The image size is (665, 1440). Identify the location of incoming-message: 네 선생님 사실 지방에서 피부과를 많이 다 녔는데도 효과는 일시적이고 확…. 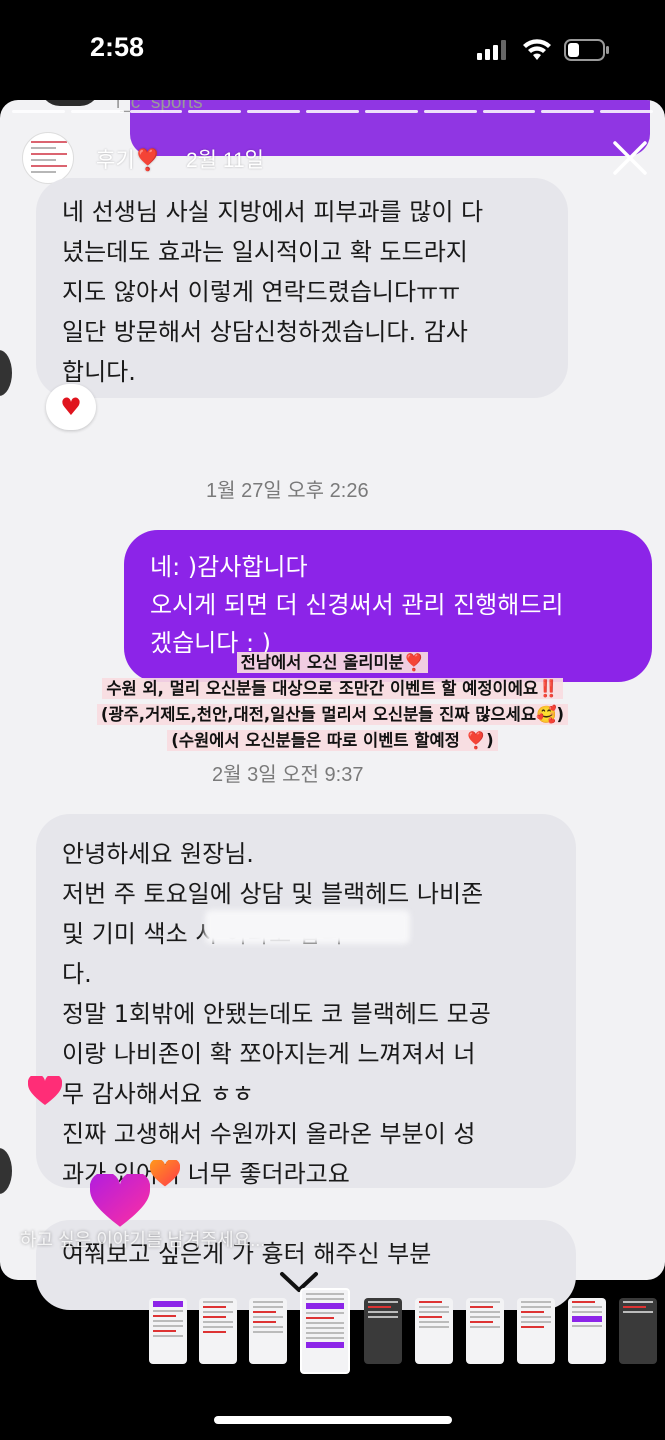
(302, 288).